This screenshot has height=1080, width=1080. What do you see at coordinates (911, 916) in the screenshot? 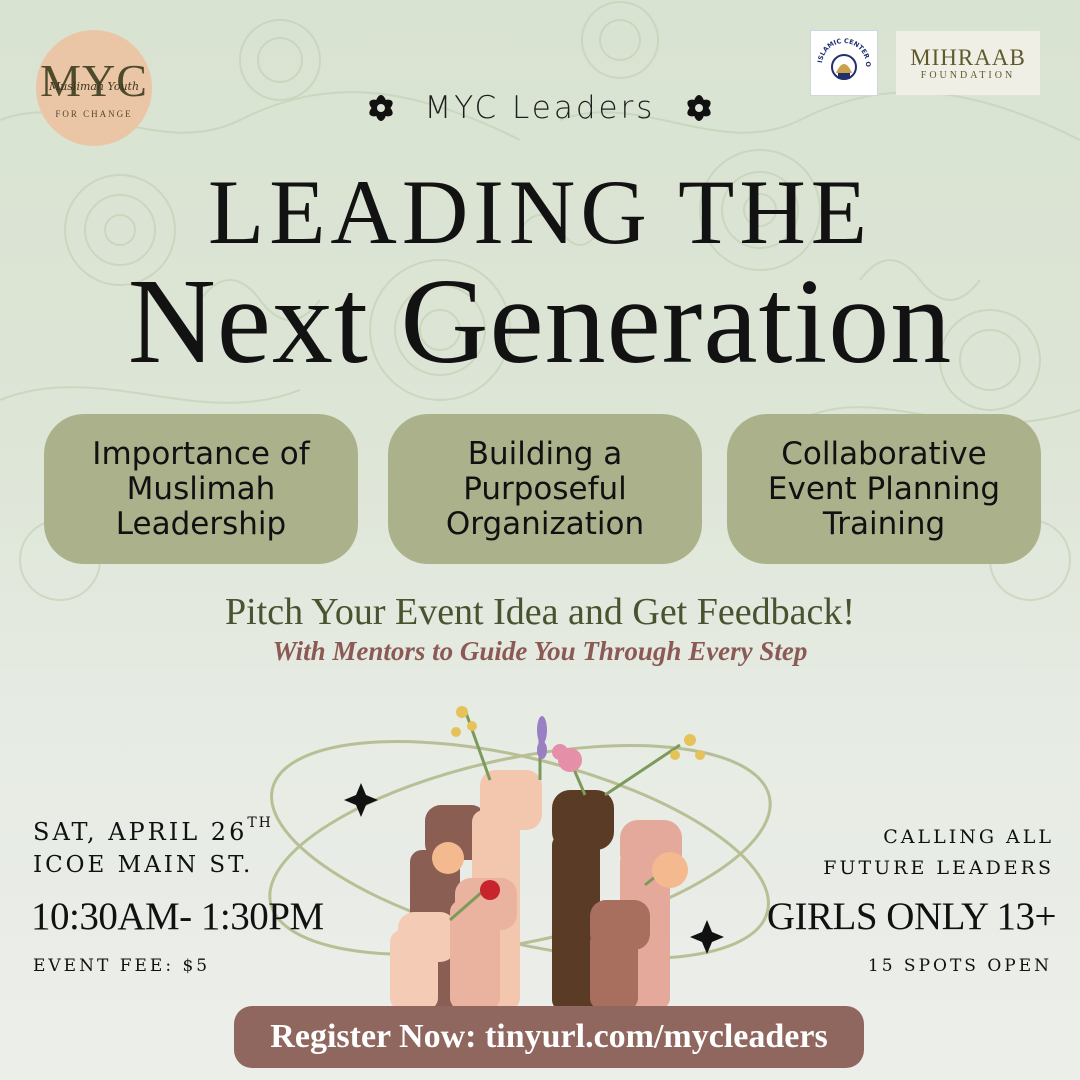
I see `eligibility-text: GIRLS ONLY 13+` at bounding box center [911, 916].